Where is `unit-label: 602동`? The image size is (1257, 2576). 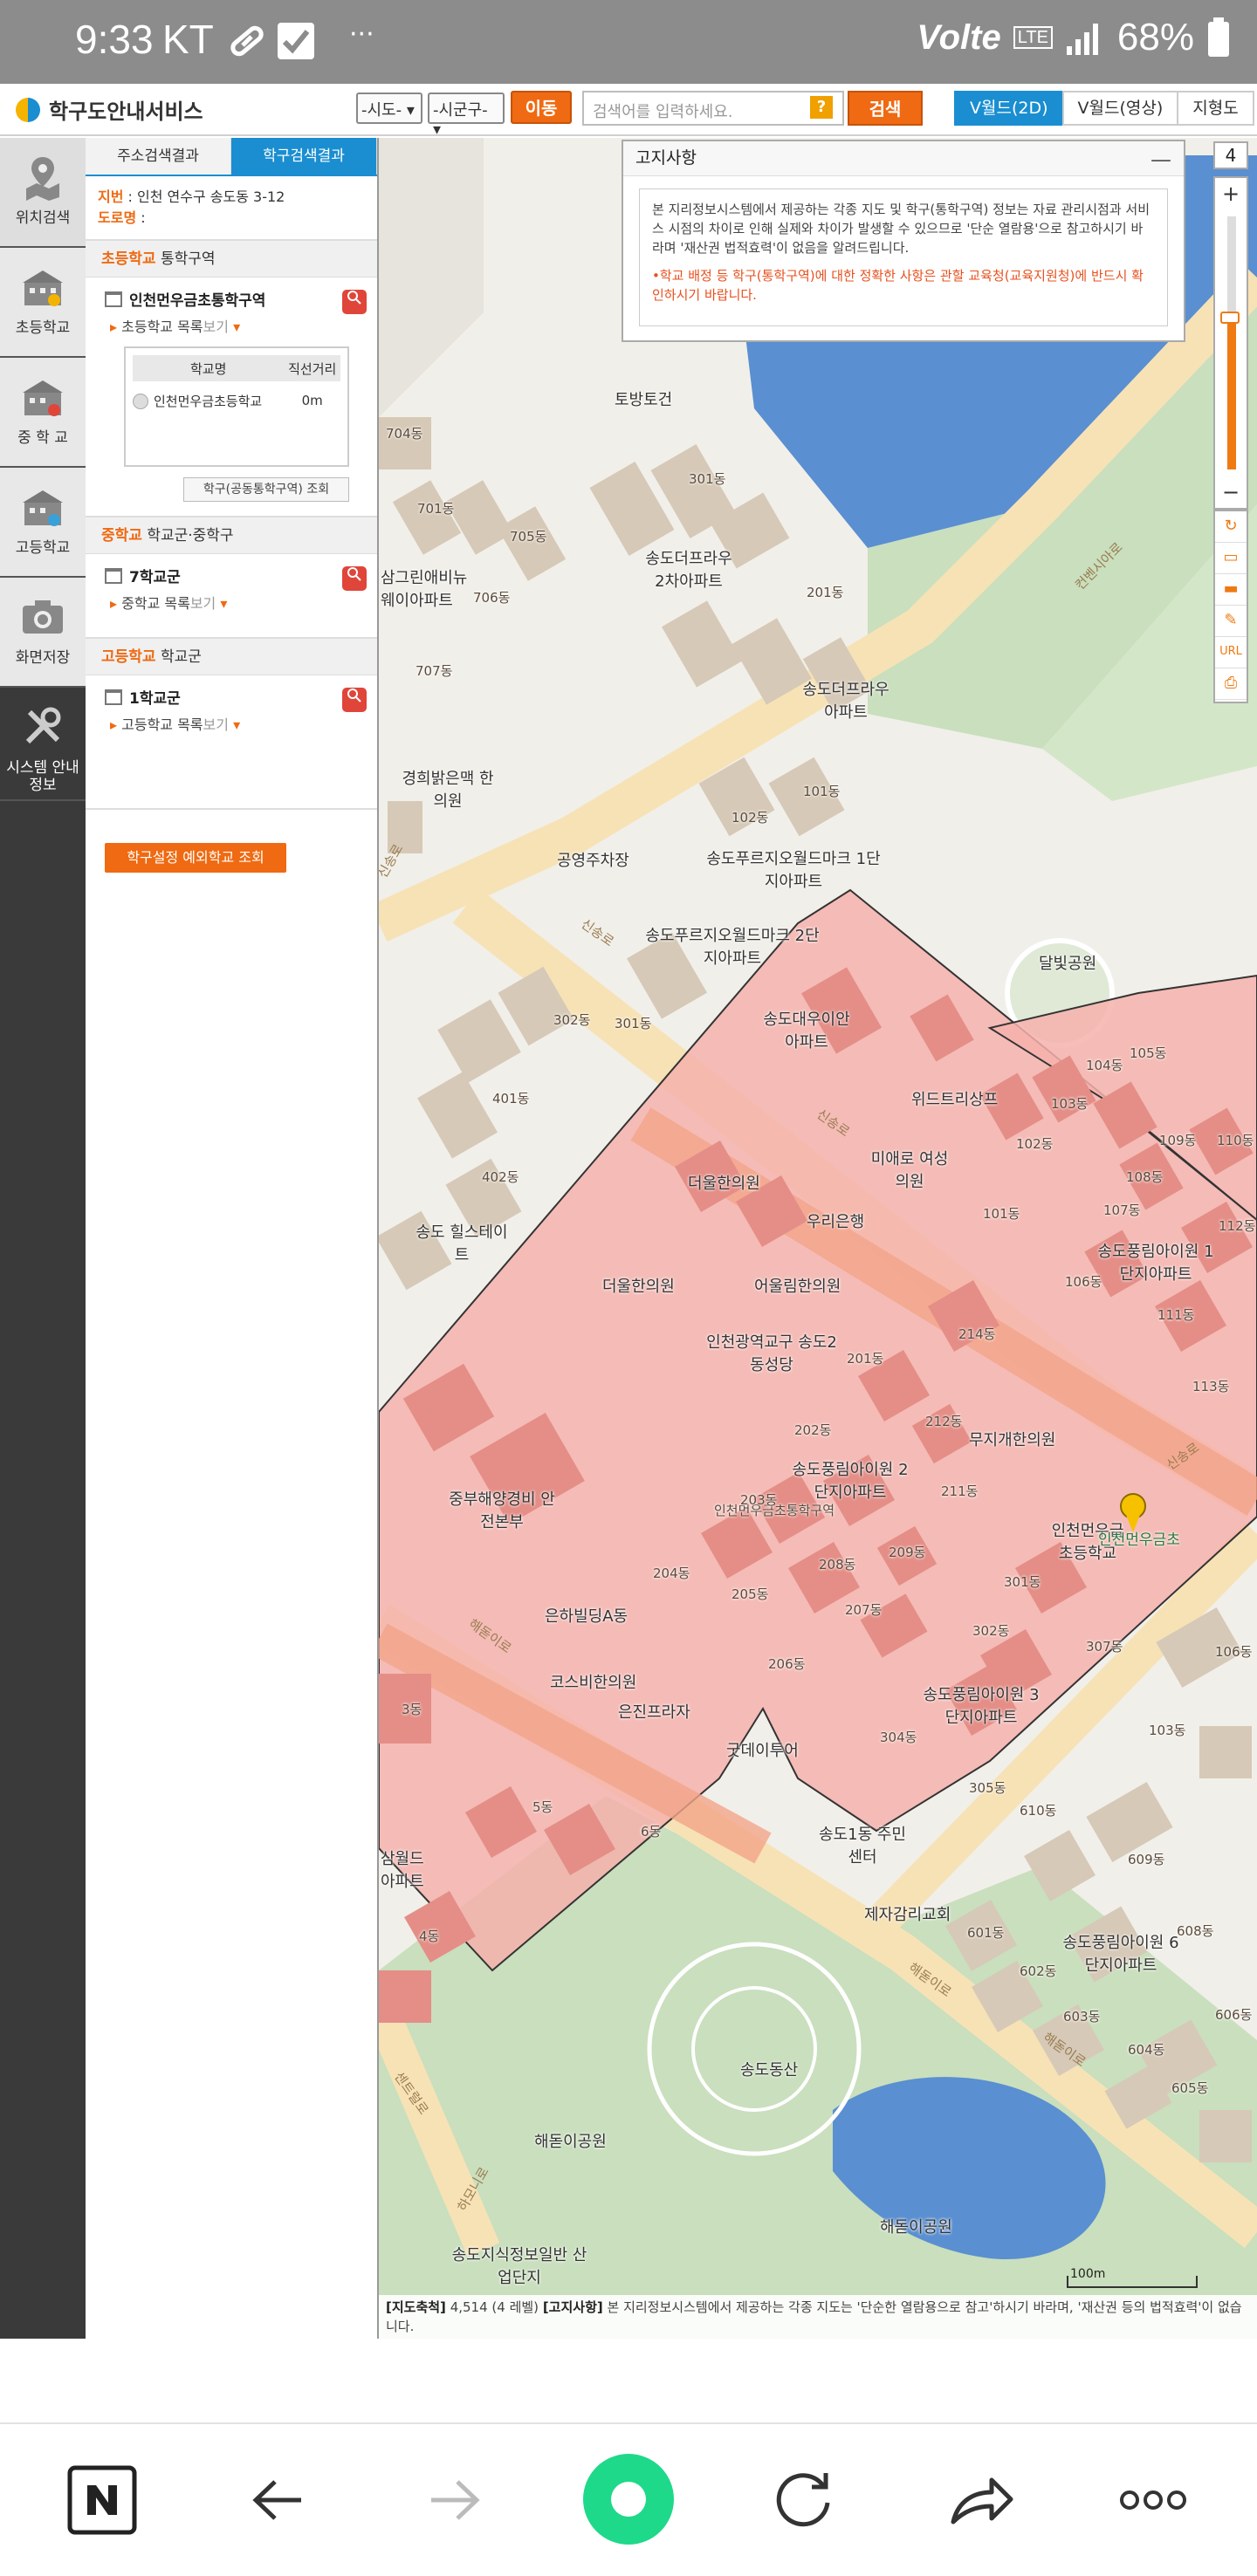
unit-label: 602동 is located at coordinates (1038, 1971).